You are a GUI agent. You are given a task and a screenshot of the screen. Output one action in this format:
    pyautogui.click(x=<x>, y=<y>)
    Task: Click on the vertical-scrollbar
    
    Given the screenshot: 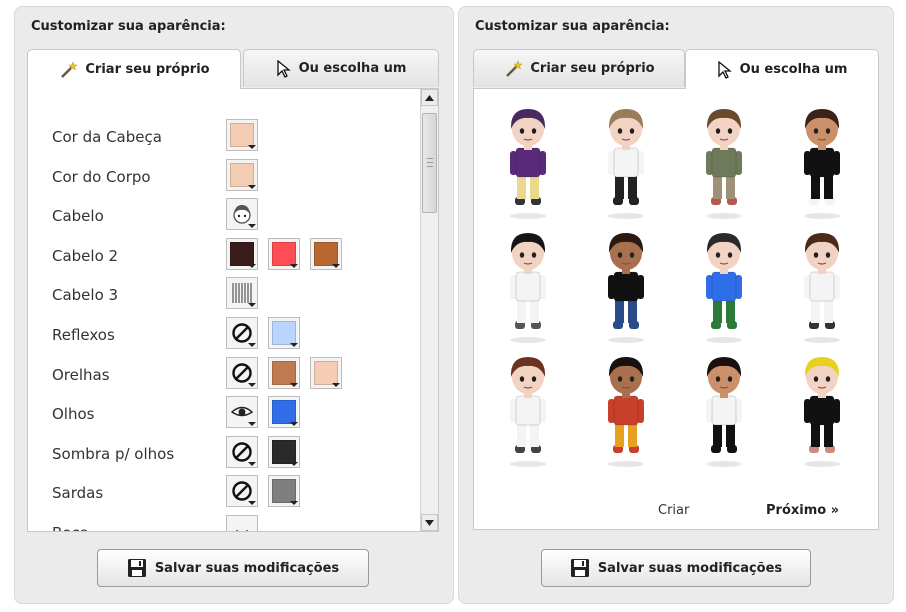 What is the action you would take?
    pyautogui.click(x=429, y=310)
    